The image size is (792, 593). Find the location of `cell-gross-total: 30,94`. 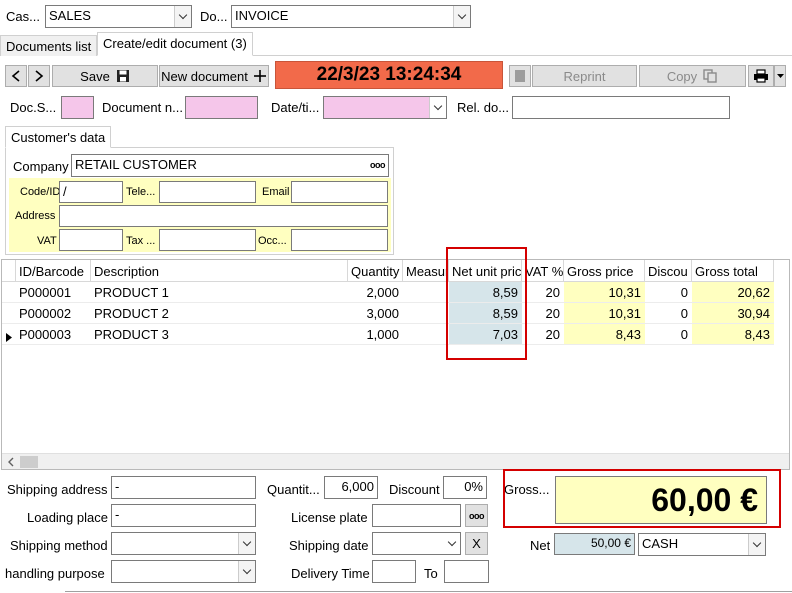

cell-gross-total: 30,94 is located at coordinates (733, 313).